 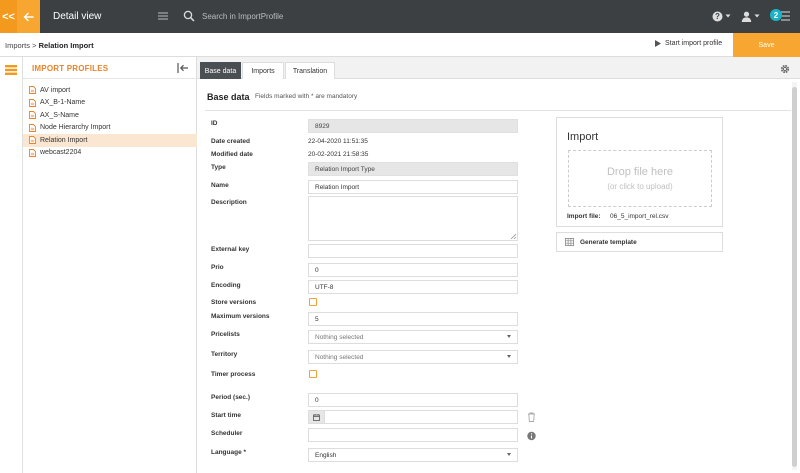 I want to click on breadcrumb-current: Relation Import, so click(x=66, y=45).